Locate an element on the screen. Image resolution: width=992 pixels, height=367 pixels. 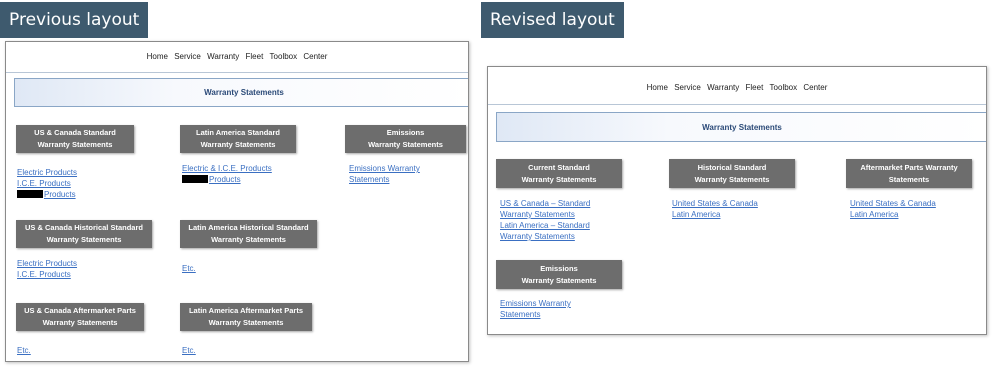
previous-layout-tag: Previous layout is located at coordinates (74, 20).